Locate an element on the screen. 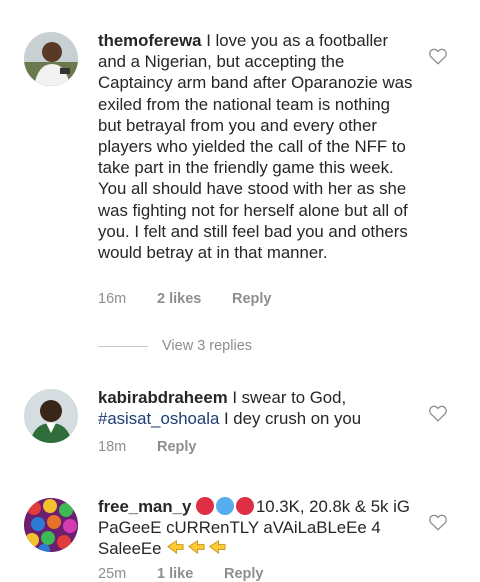  view-replies-label: View 3 replies is located at coordinates (207, 346).